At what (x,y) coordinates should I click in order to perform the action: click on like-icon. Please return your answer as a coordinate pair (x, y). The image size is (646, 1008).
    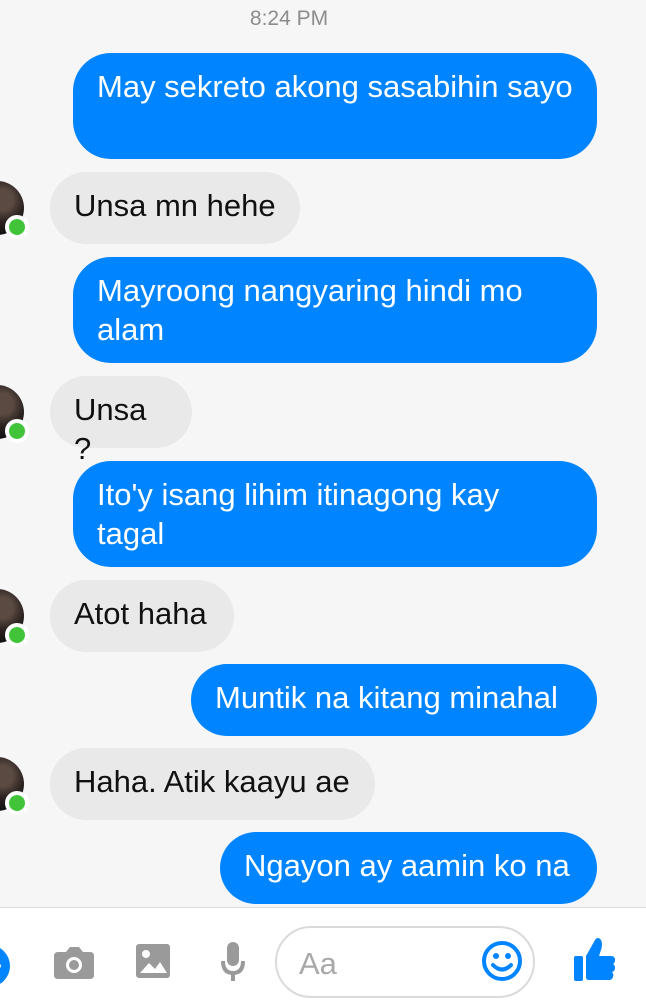
    Looking at the image, I should click on (594, 960).